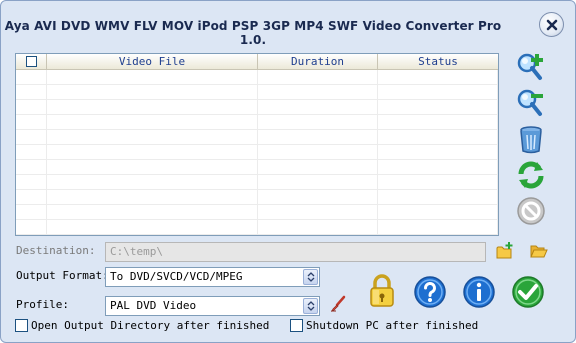 The width and height of the screenshot is (576, 343). I want to click on new-folder-button, so click(505, 251).